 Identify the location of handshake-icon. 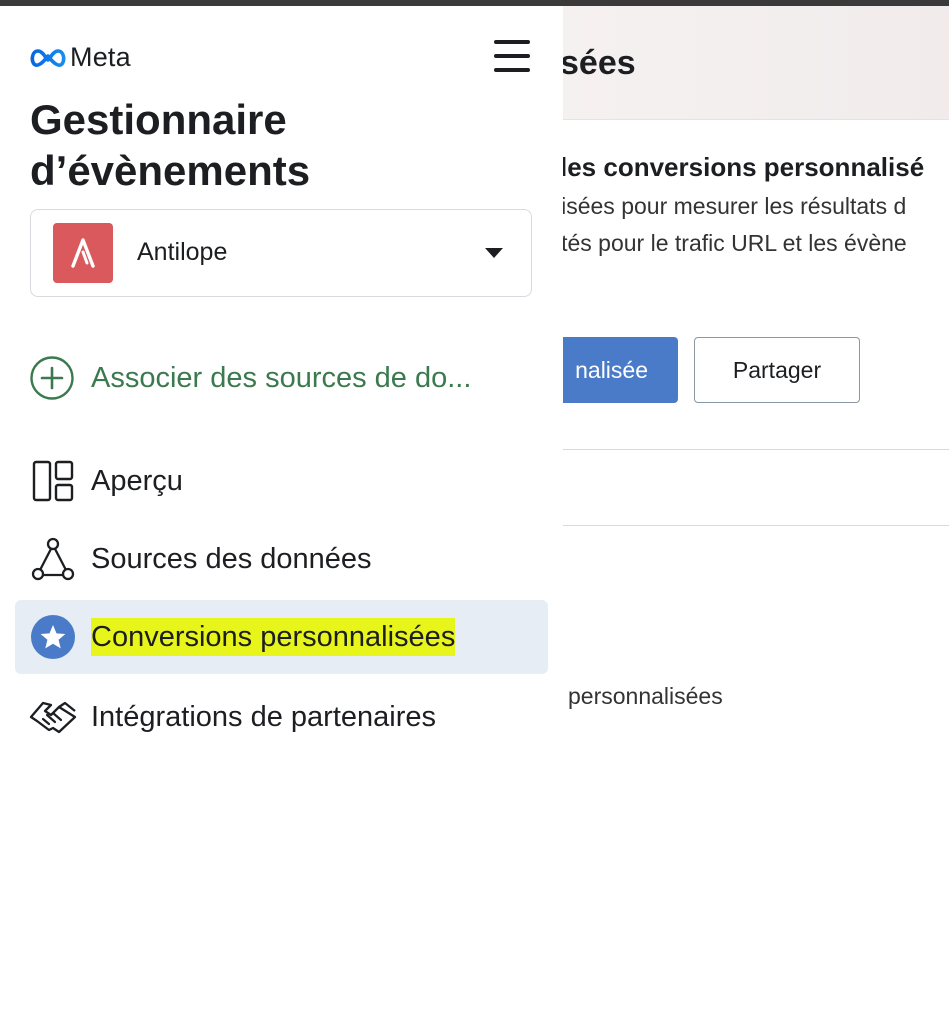
(53, 717).